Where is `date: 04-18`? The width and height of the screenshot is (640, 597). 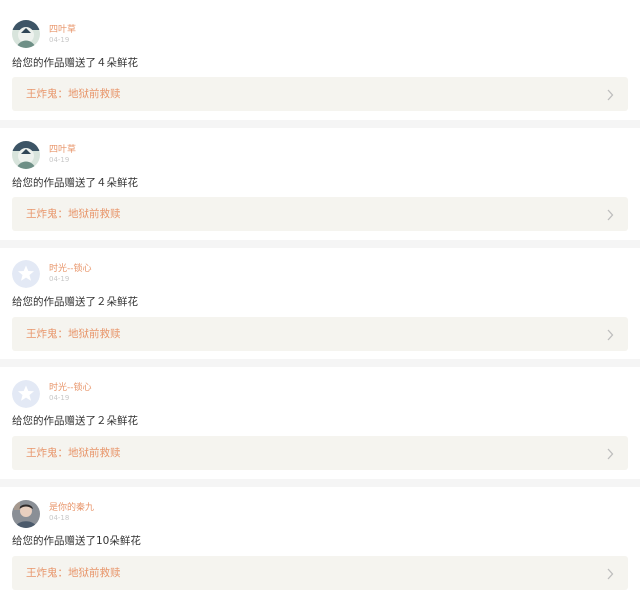 date: 04-18 is located at coordinates (59, 518).